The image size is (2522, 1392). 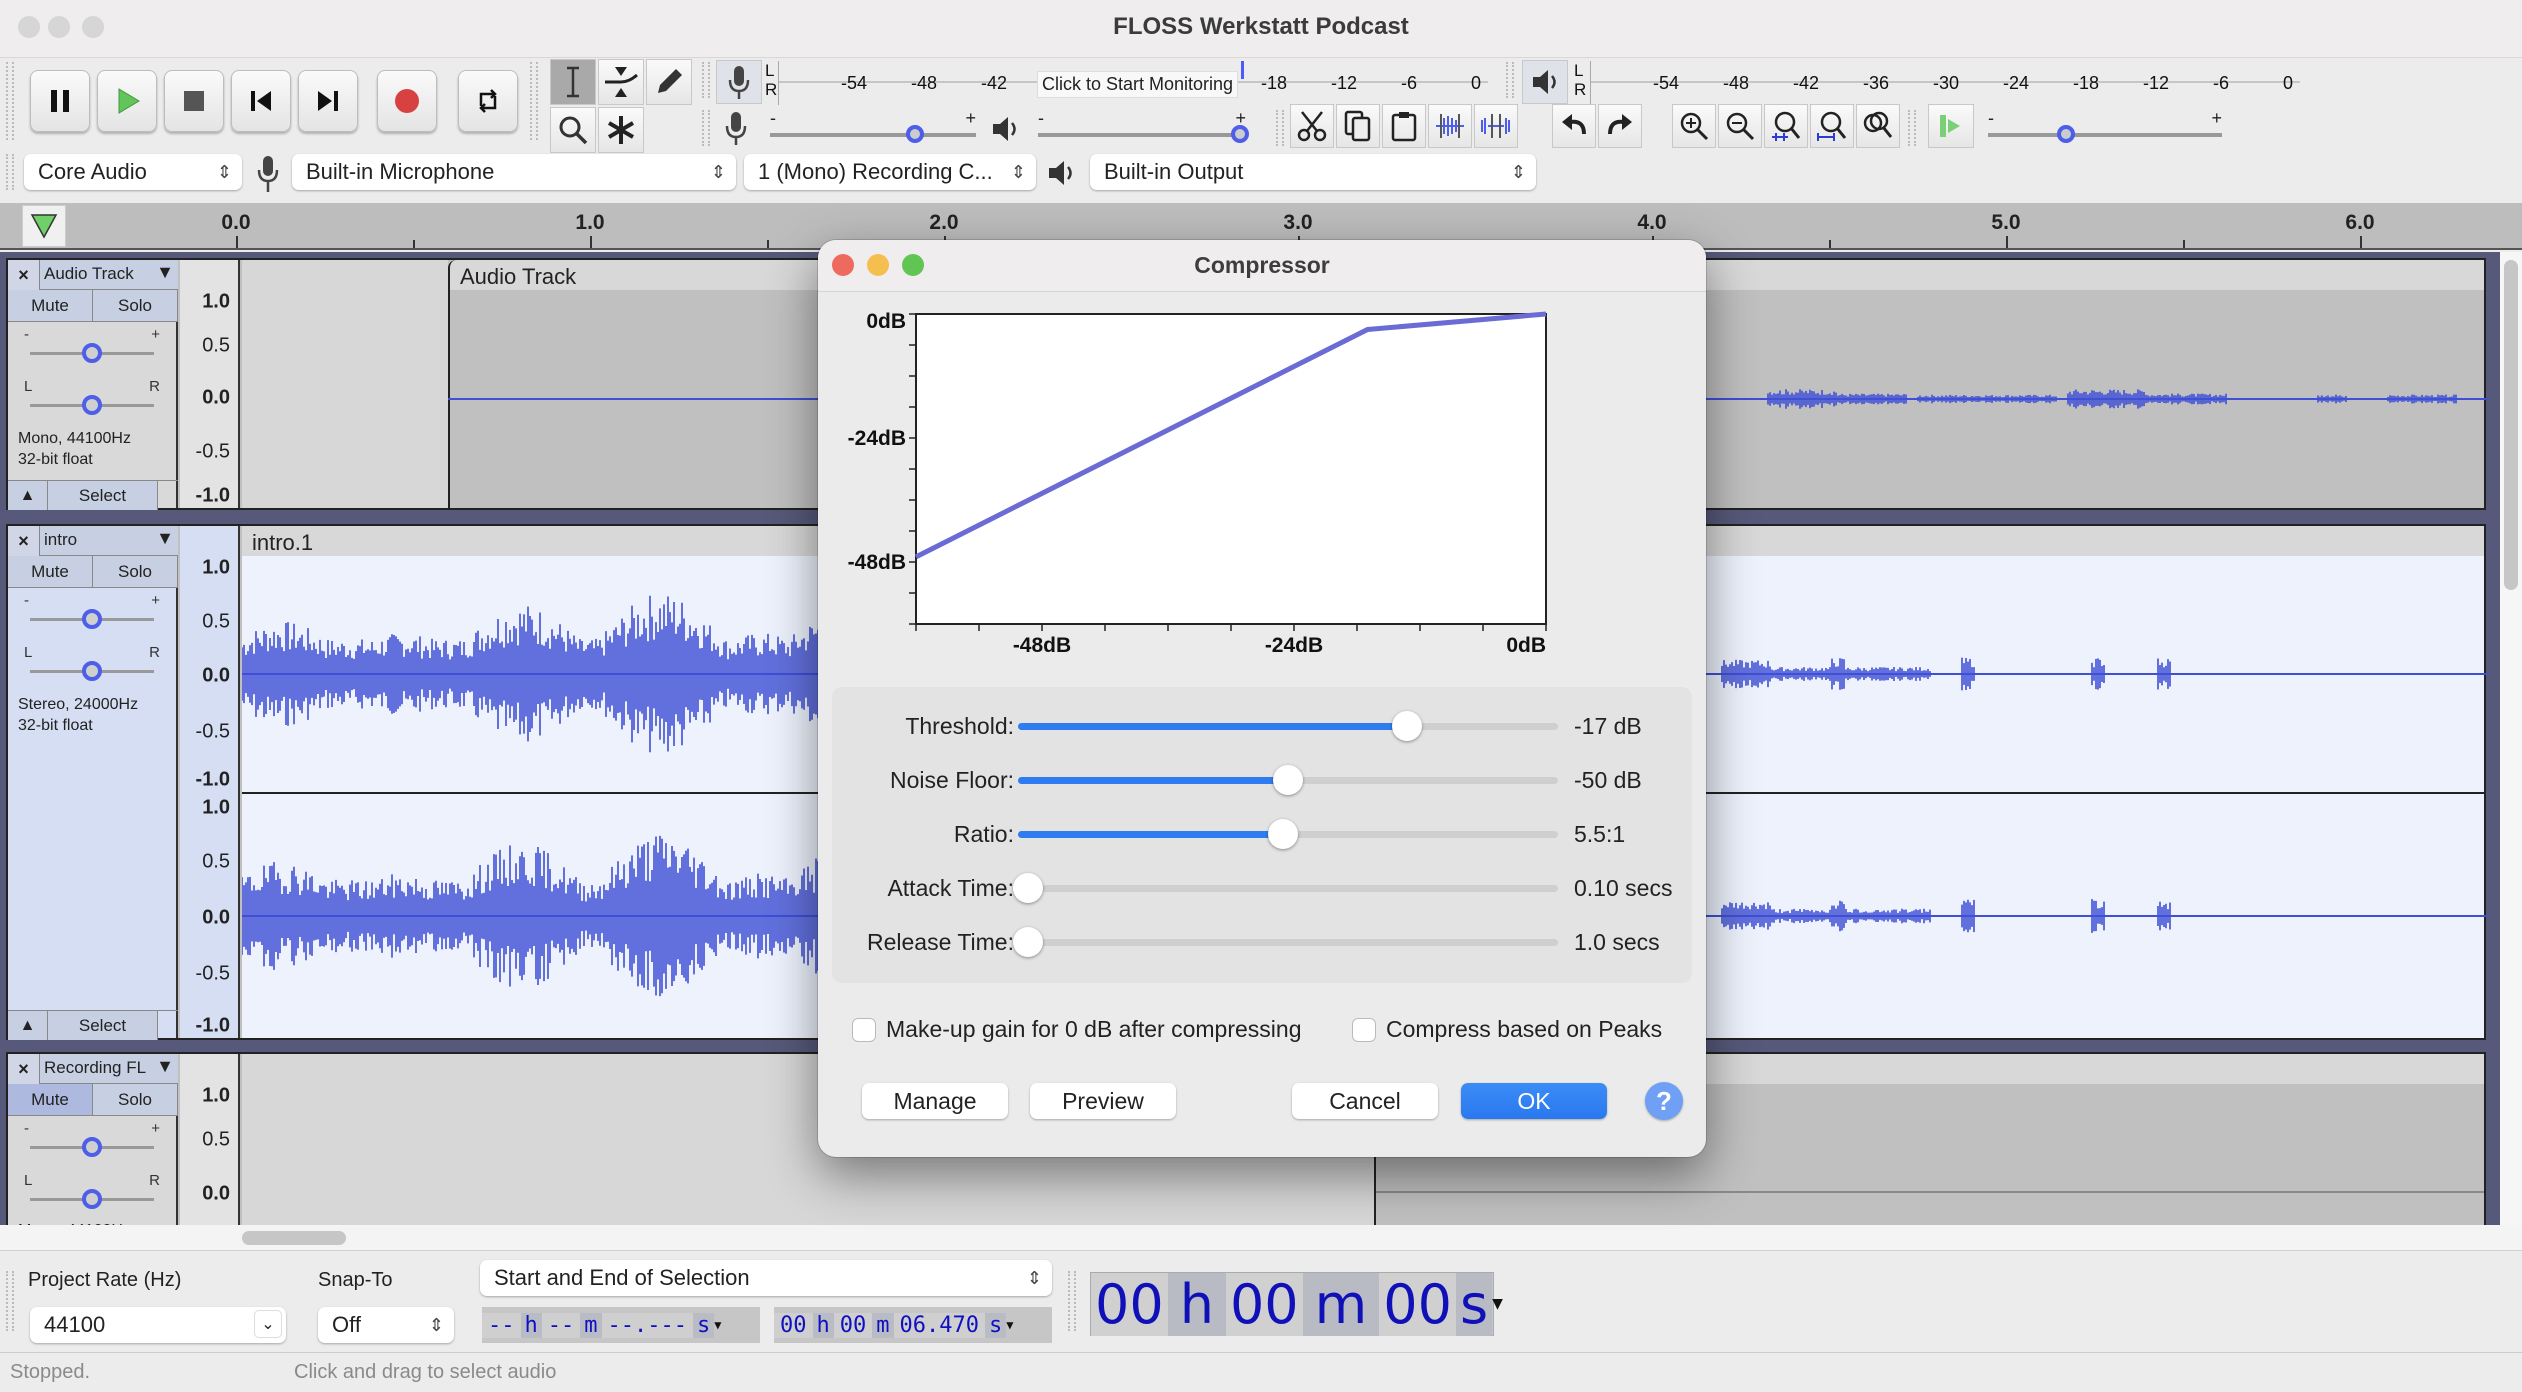 What do you see at coordinates (573, 130) in the screenshot?
I see `zoom-tool-button` at bounding box center [573, 130].